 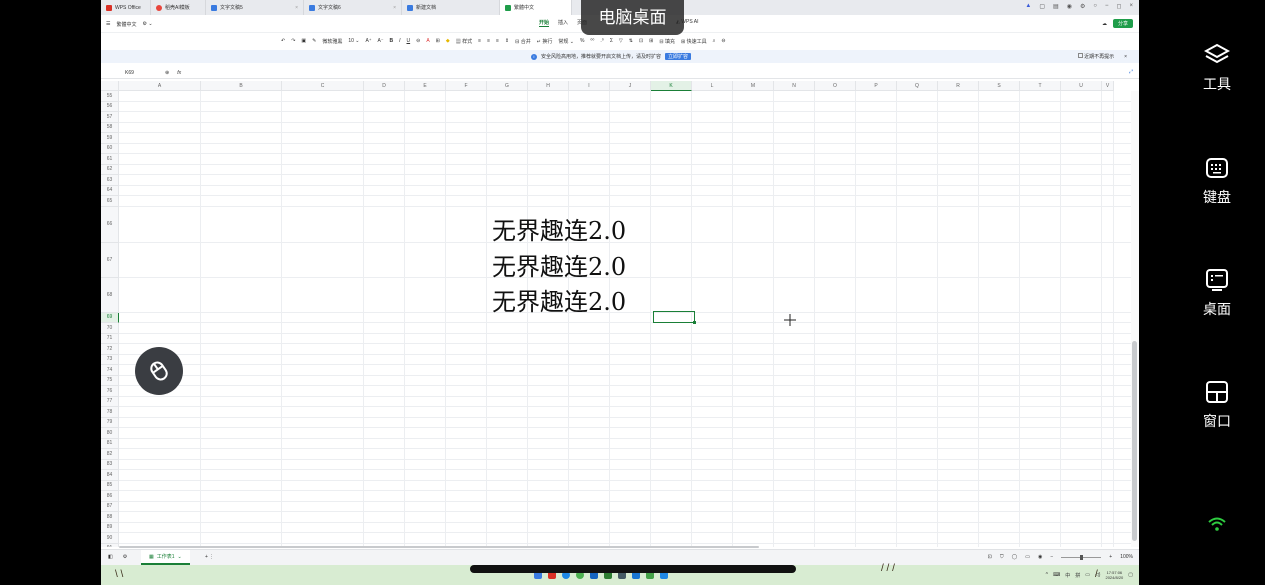 I want to click on row-header-66: 66, so click(x=110, y=224).